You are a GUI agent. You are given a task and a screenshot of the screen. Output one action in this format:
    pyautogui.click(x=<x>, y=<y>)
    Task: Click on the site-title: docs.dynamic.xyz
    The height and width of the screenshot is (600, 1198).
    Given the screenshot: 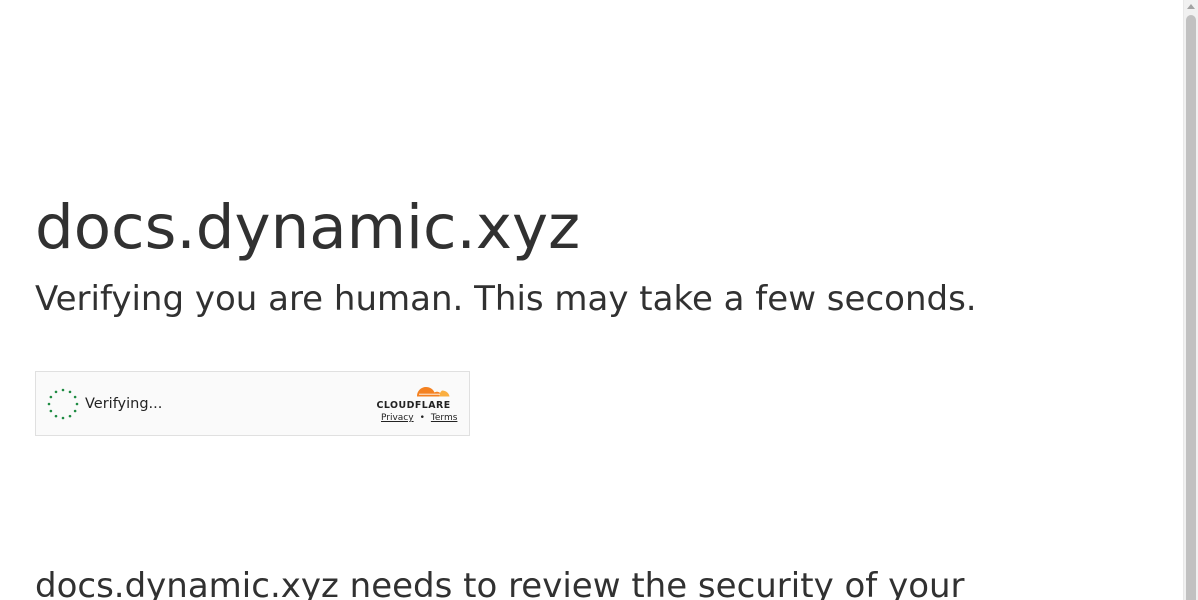 What is the action you would take?
    pyautogui.click(x=308, y=227)
    